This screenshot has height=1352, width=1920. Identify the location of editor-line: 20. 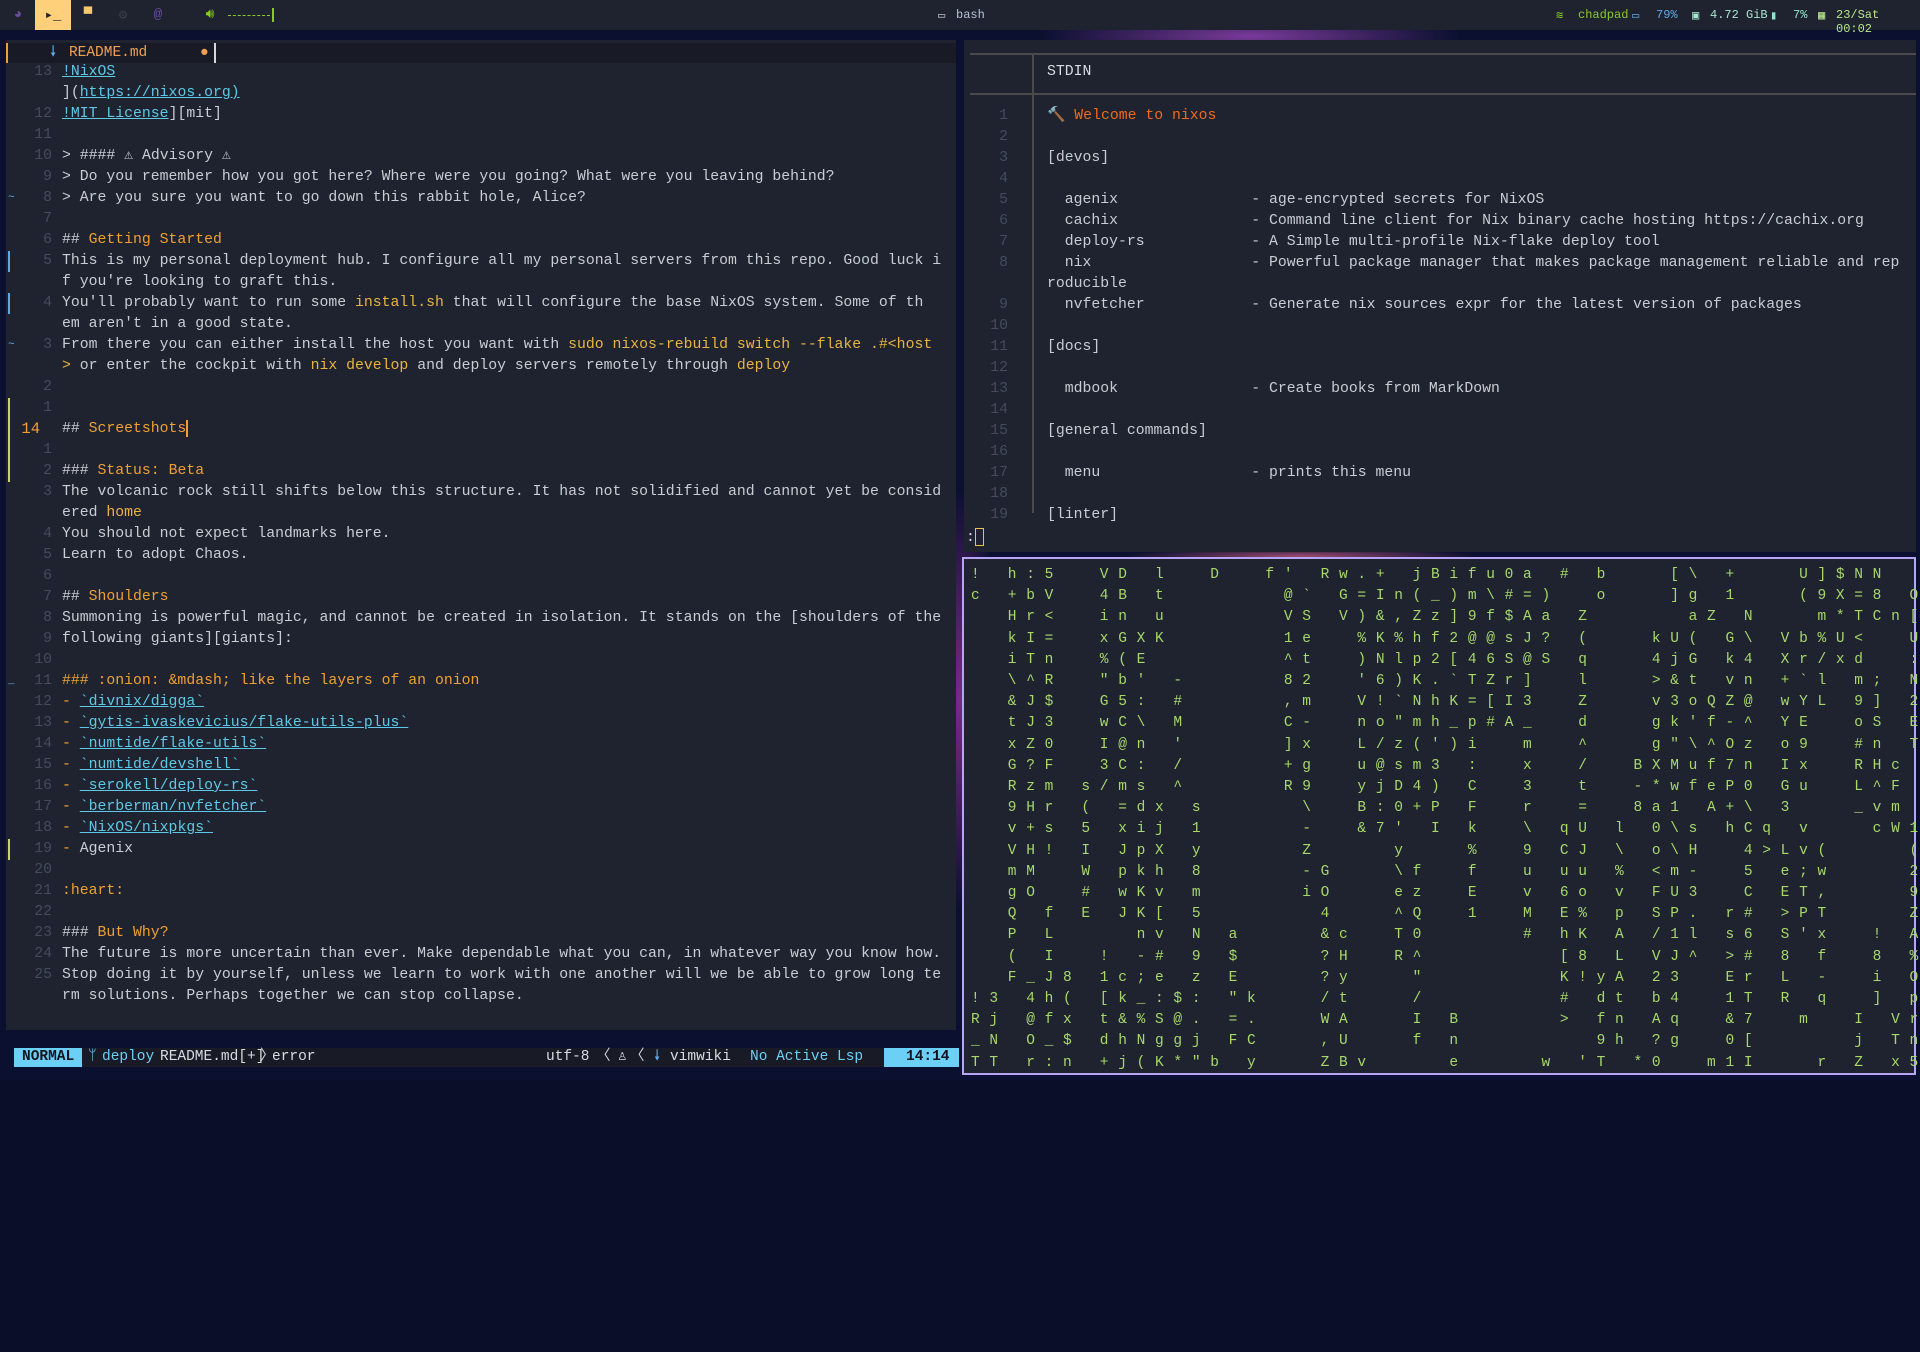
(481, 870).